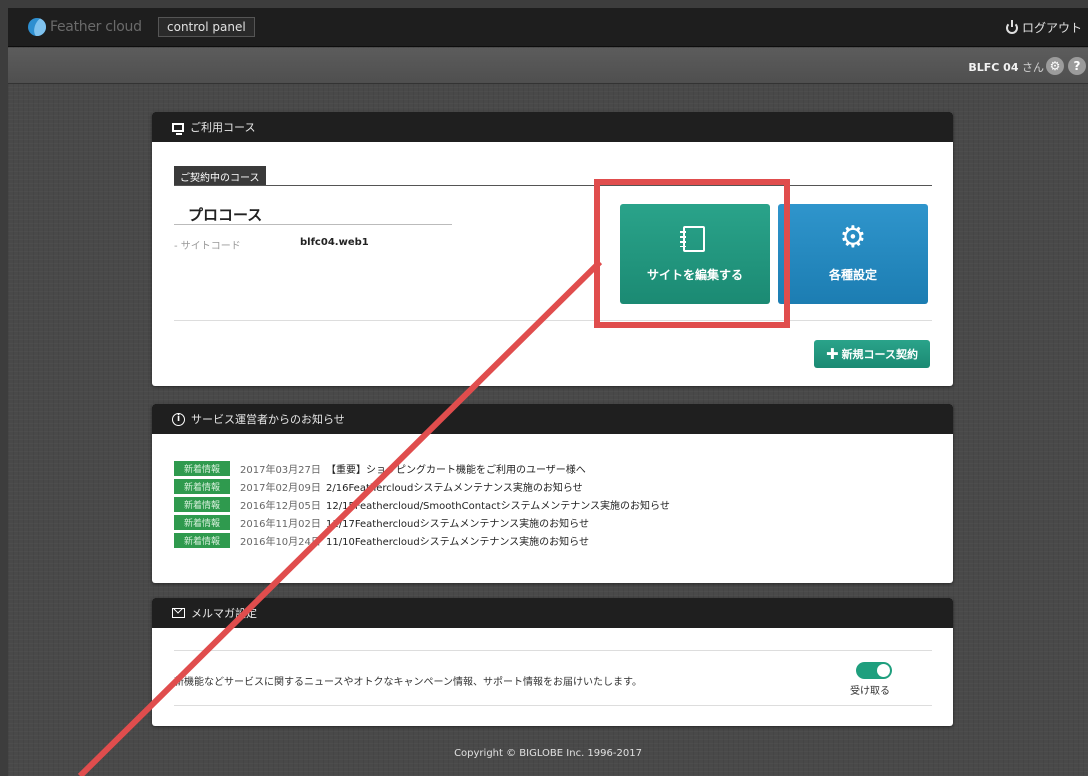  I want to click on course-panel-title: ご利用コース, so click(223, 127).